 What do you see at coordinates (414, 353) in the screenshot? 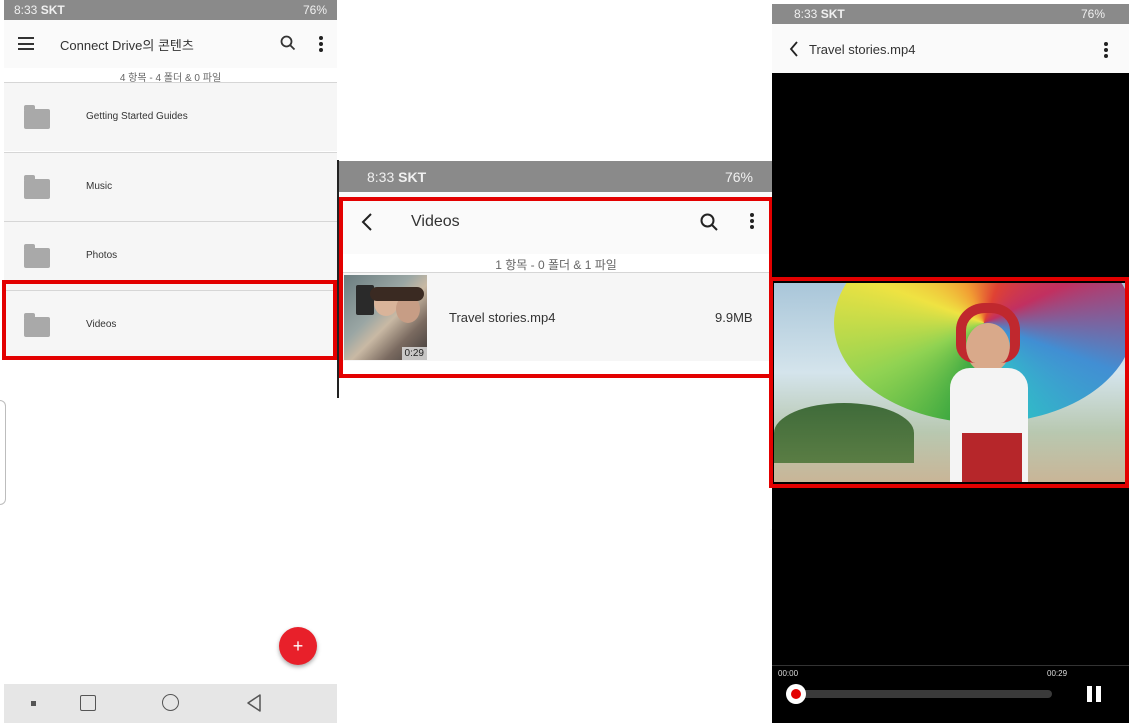
I see `video-duration-badge: 0:29` at bounding box center [414, 353].